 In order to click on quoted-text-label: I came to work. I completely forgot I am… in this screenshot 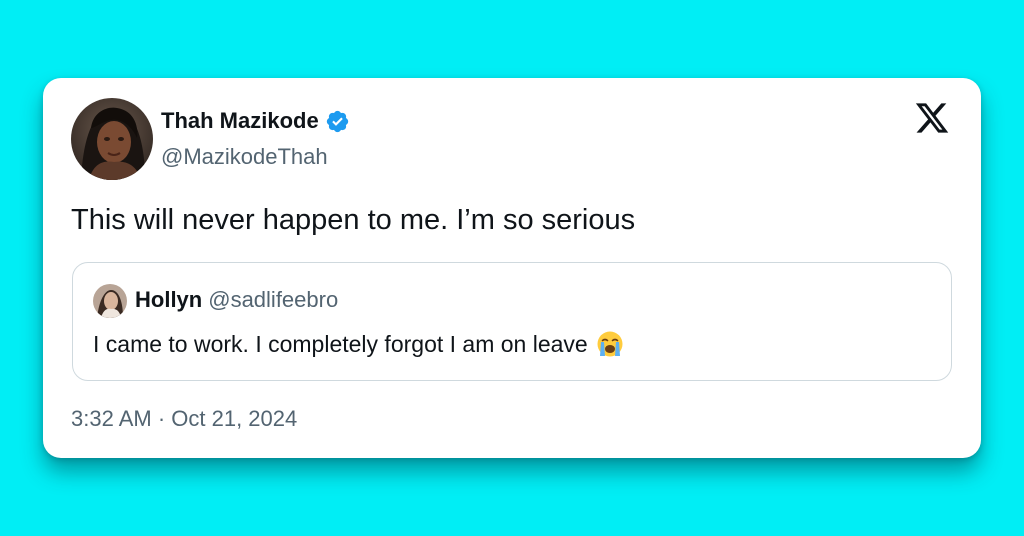, I will do `click(340, 343)`.